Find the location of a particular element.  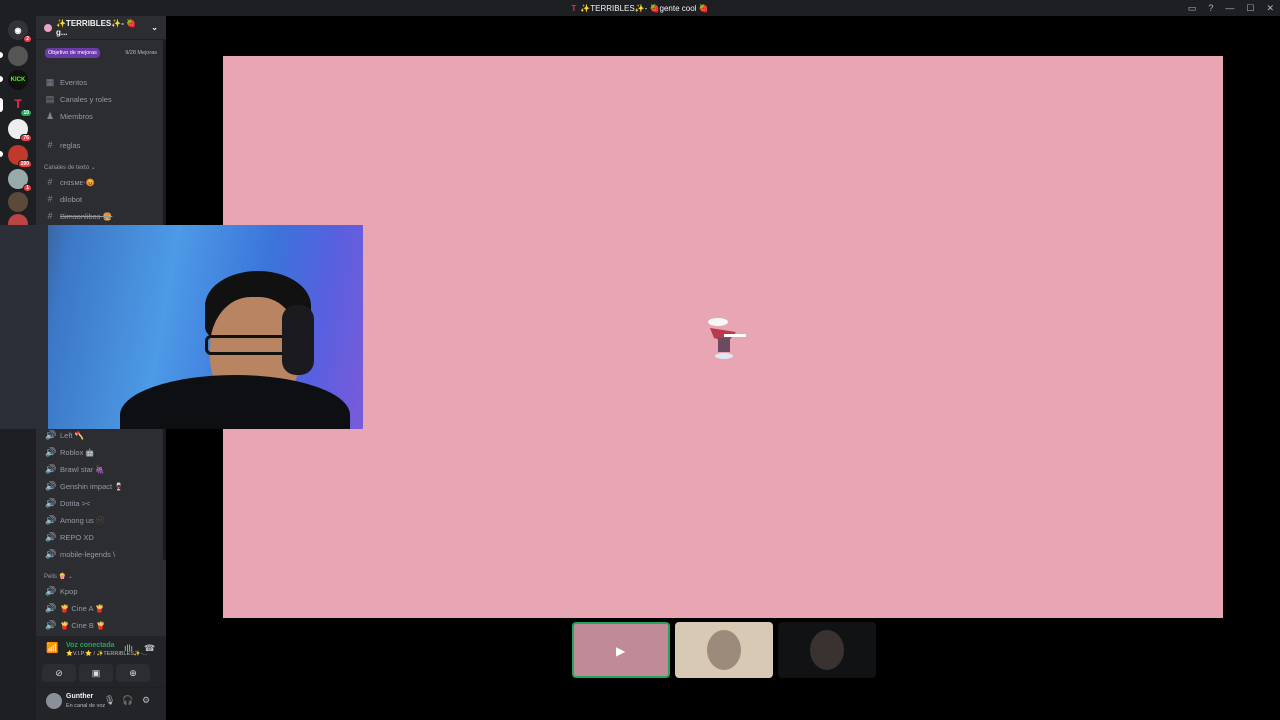

voice-channel-item: 🔊 Roblox 🤖 is located at coordinates (100, 452).